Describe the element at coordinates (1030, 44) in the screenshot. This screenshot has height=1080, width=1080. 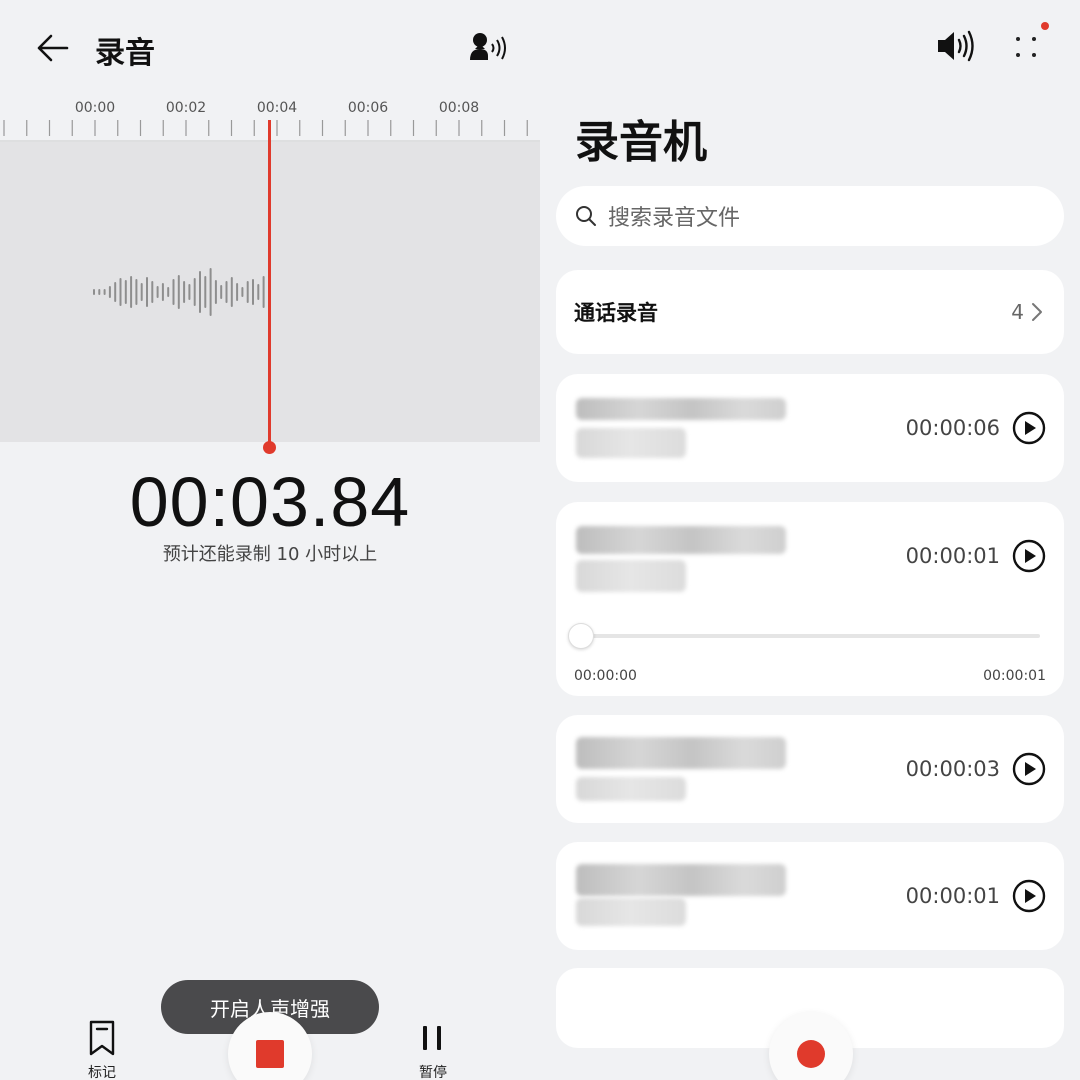
I see `more-button` at that location.